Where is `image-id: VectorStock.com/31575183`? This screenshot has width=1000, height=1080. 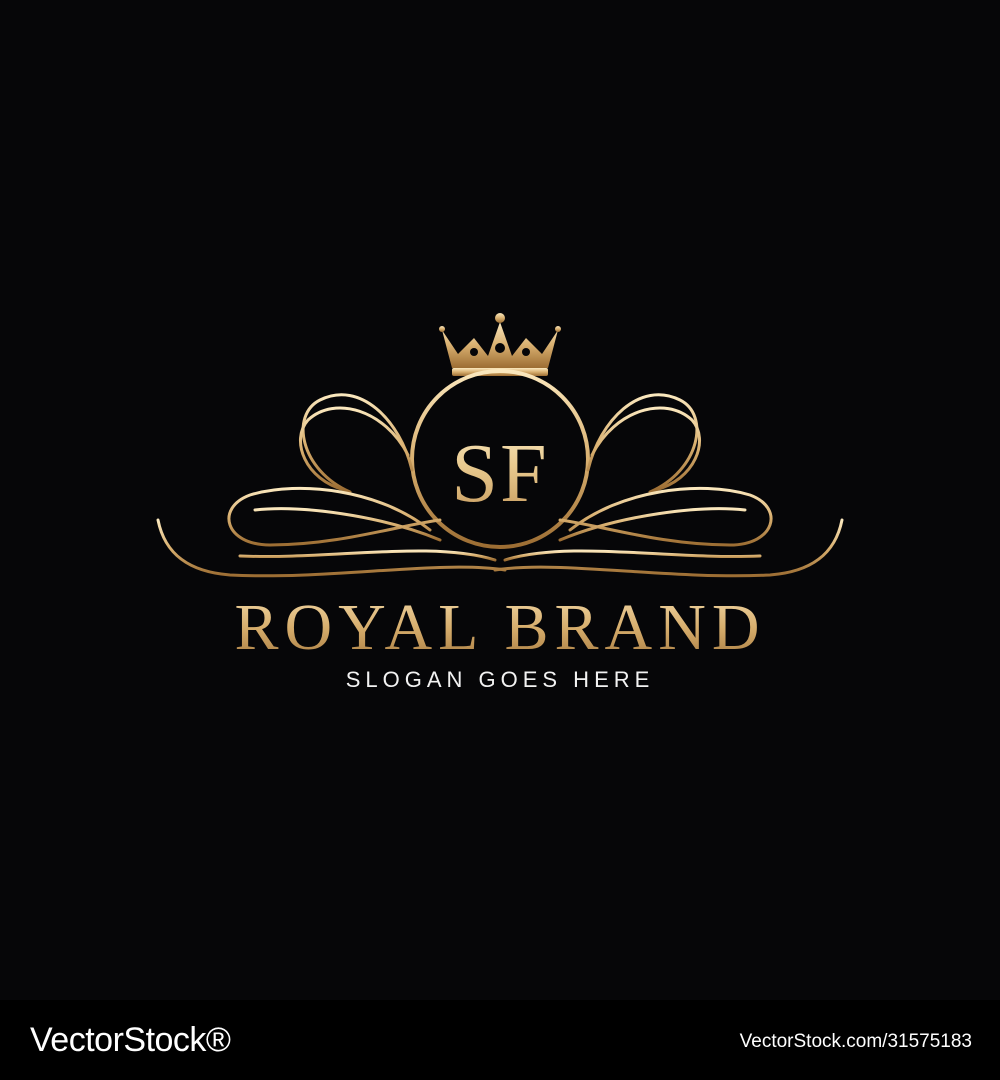
image-id: VectorStock.com/31575183 is located at coordinates (855, 1041).